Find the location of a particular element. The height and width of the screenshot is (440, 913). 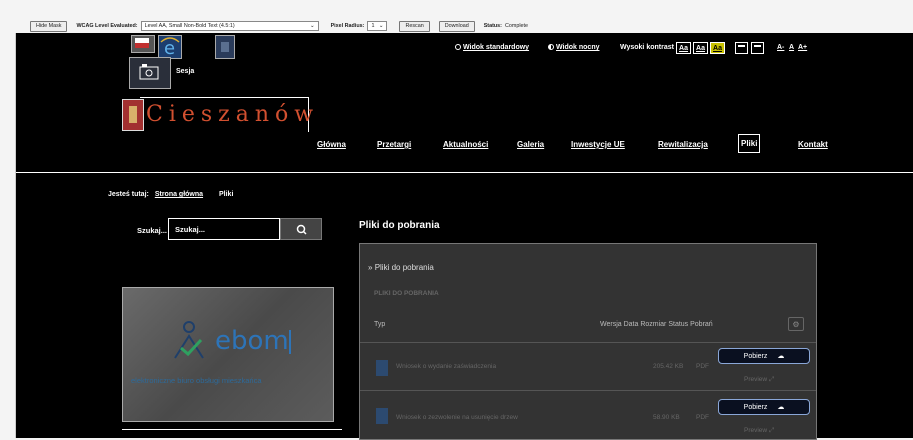

column-meta: Wersja Data Rozmiar Status Pobrań is located at coordinates (656, 324).